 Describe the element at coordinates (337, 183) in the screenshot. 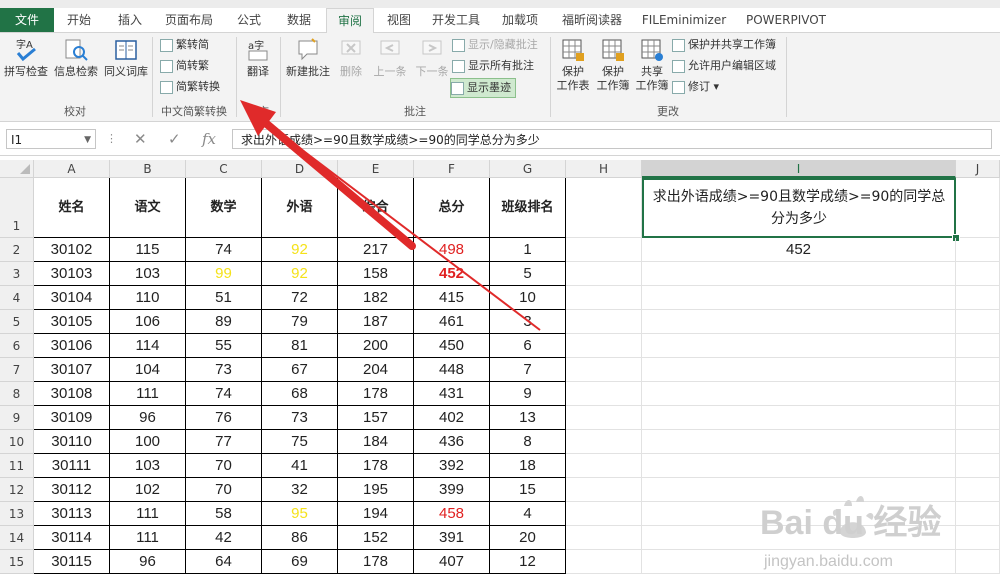

I see `annotation-arrow-shaft` at that location.